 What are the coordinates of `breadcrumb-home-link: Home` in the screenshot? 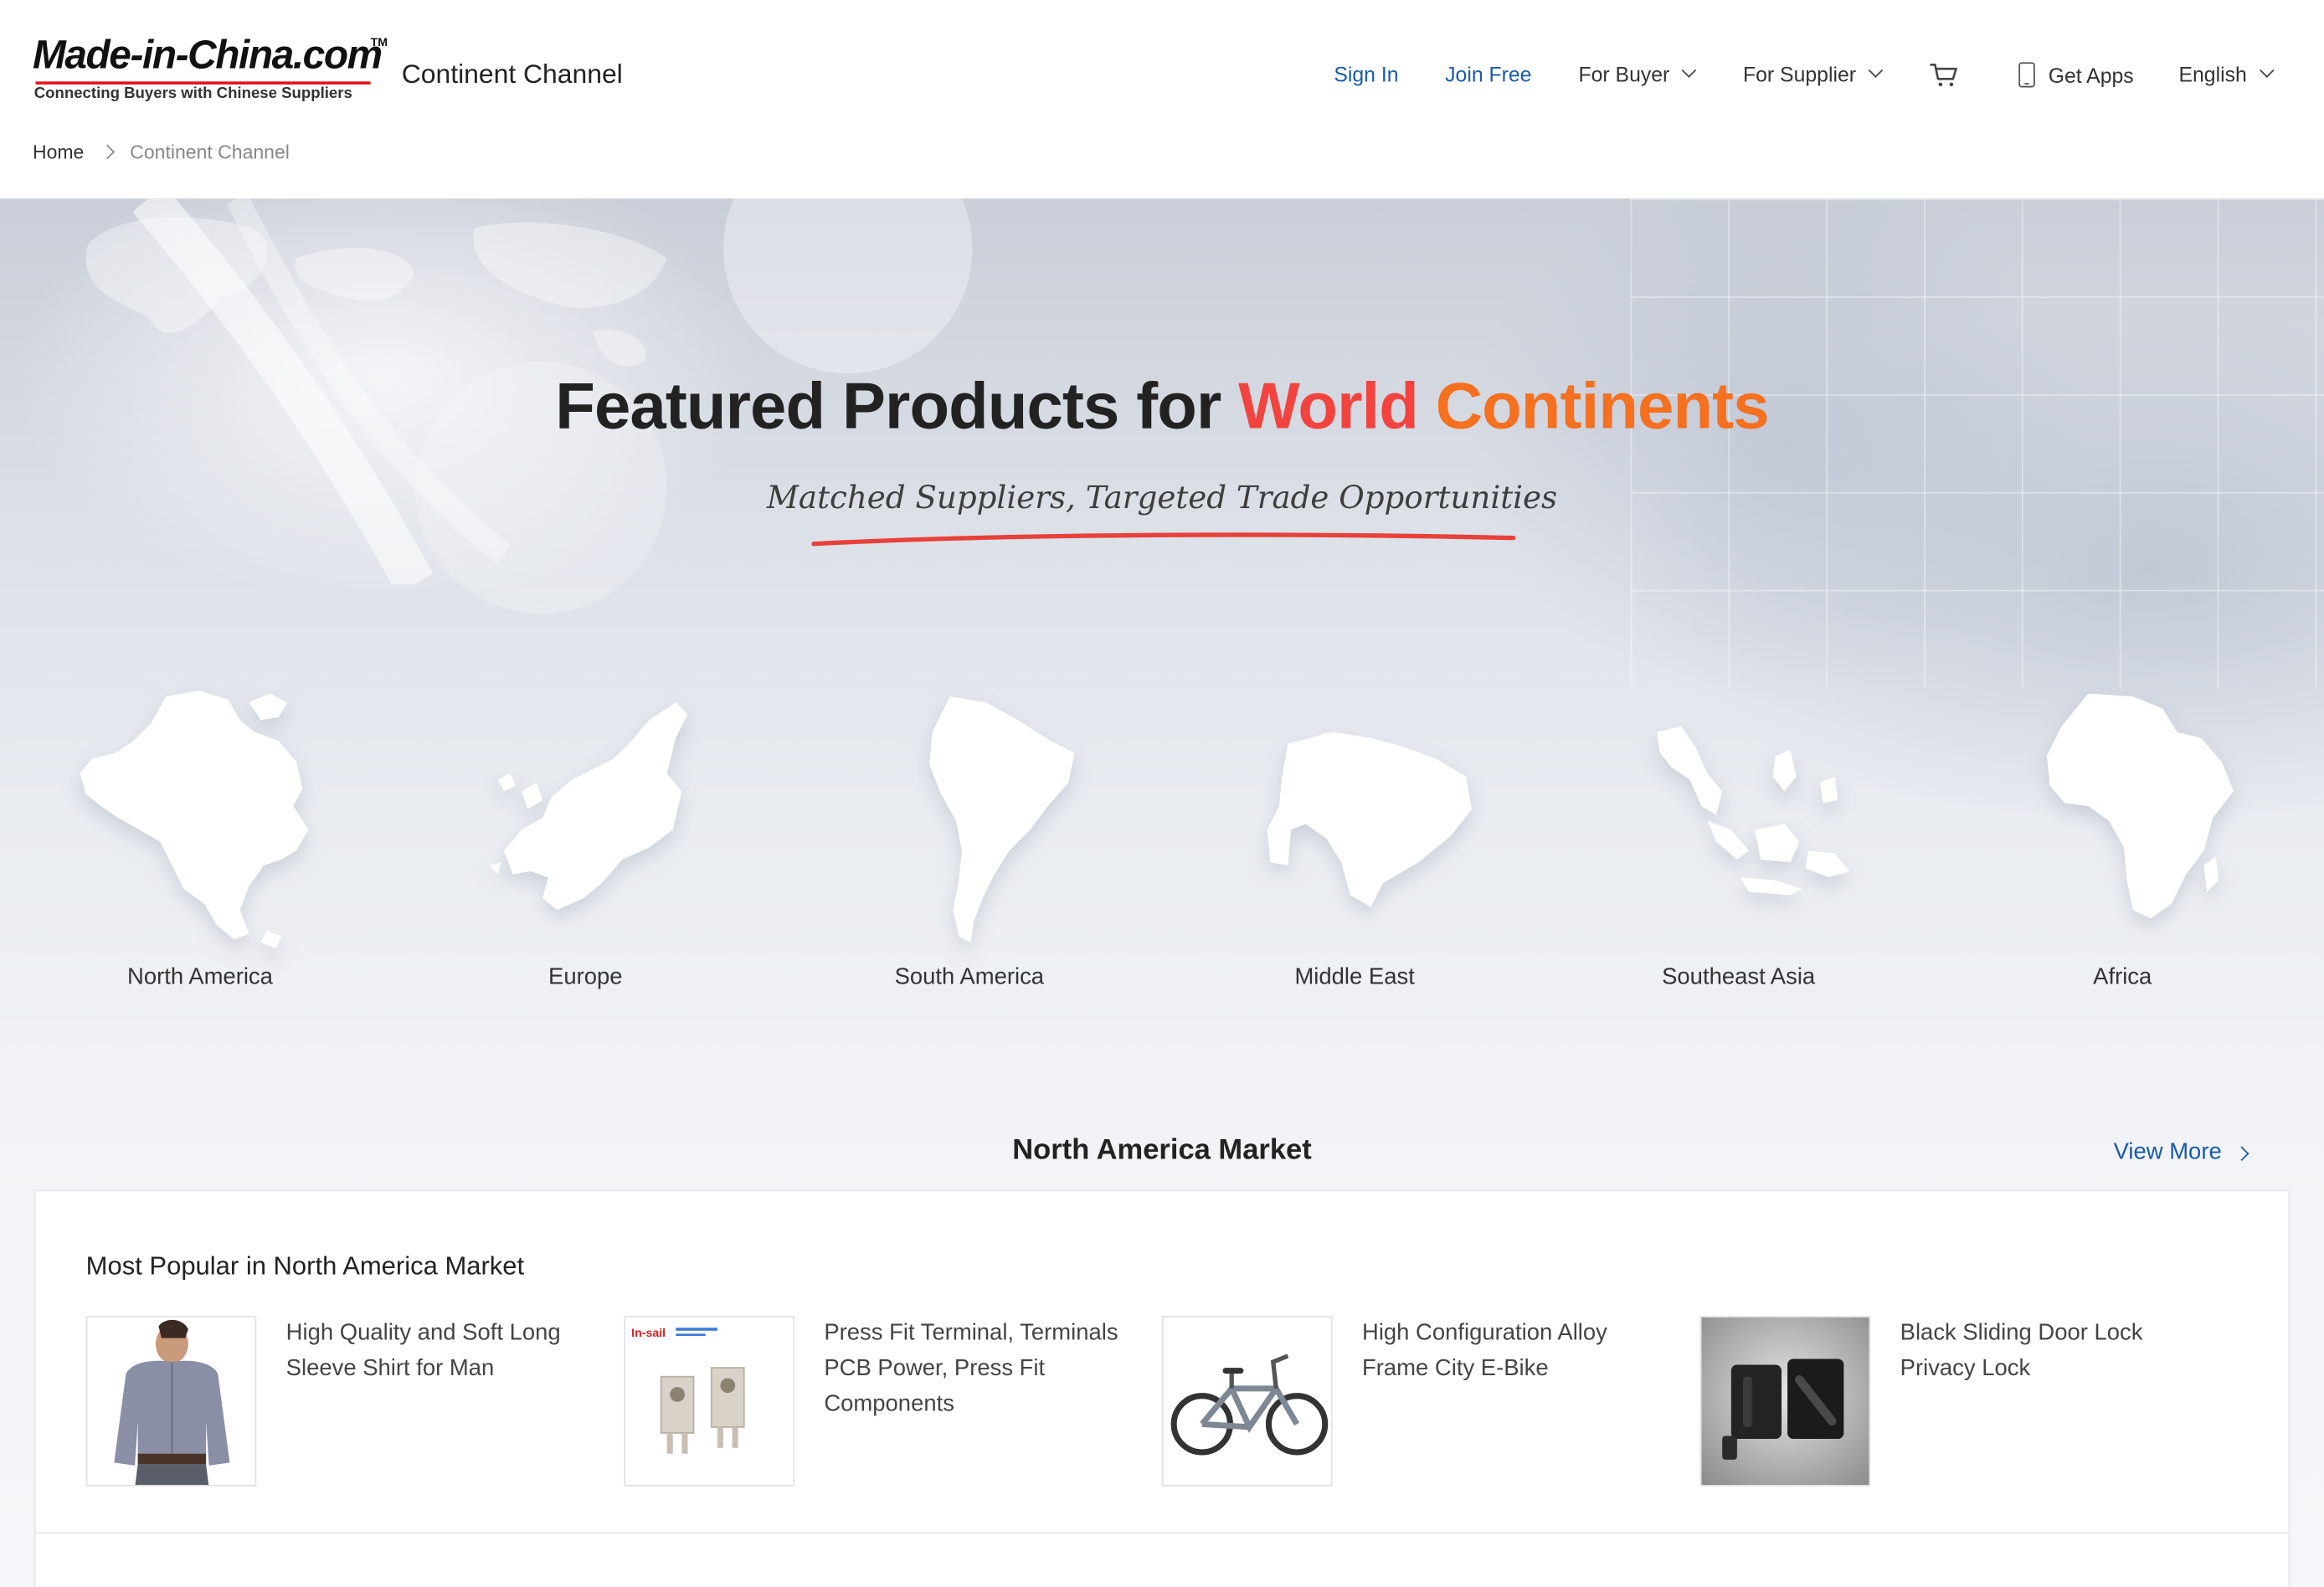 It's located at (59, 152).